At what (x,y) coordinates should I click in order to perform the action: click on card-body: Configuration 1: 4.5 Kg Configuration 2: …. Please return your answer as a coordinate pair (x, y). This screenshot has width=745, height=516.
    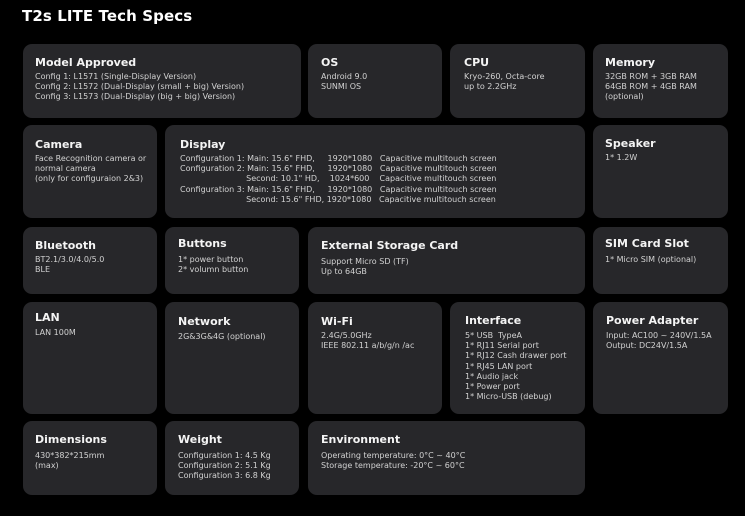
    Looking at the image, I should click on (224, 466).